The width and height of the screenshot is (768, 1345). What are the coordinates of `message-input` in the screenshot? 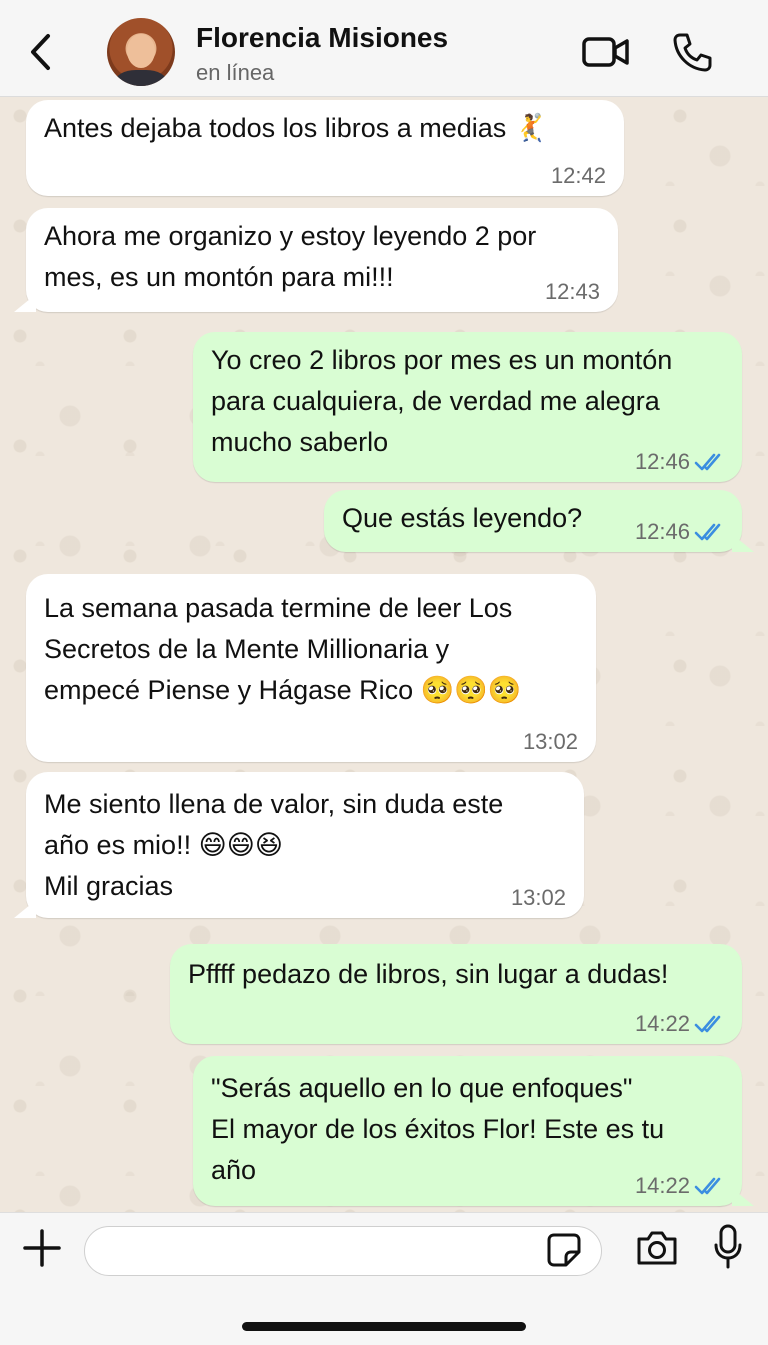 It's located at (343, 1251).